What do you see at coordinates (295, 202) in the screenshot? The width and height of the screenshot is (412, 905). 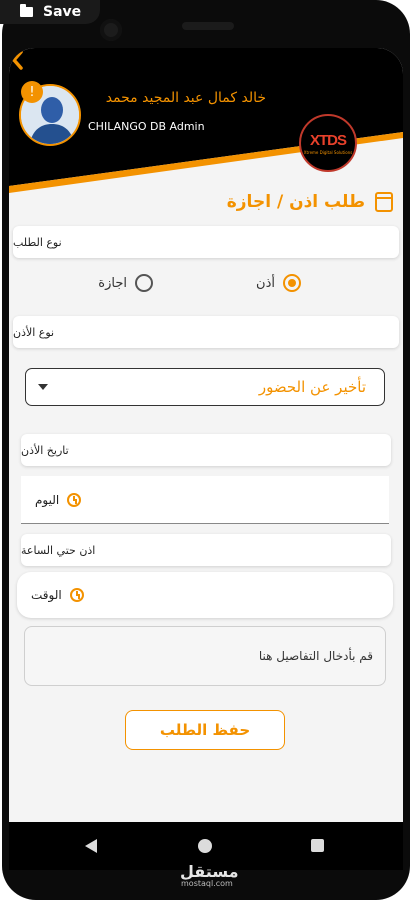 I see `page-title: طلب اذن / اجازة` at bounding box center [295, 202].